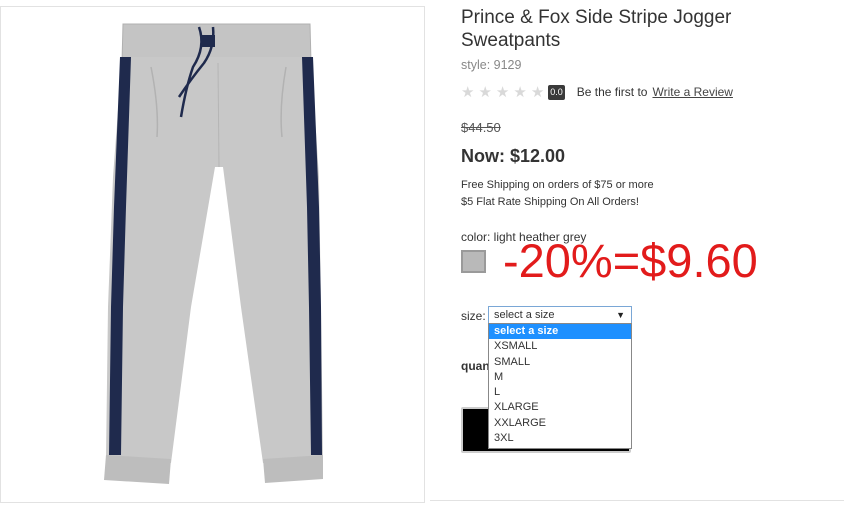  Describe the element at coordinates (560, 407) in the screenshot. I see `size-option: XLARGE` at that location.